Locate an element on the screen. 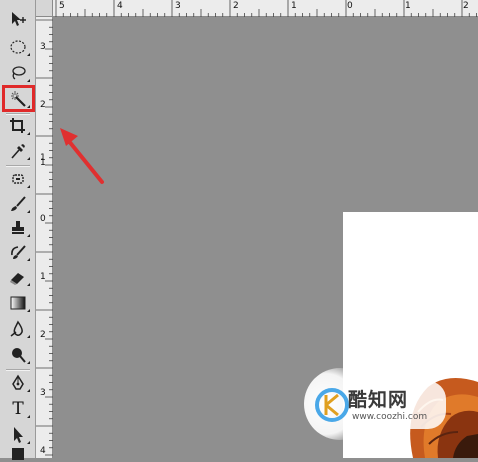  shape-tool-icon is located at coordinates (18, 454).